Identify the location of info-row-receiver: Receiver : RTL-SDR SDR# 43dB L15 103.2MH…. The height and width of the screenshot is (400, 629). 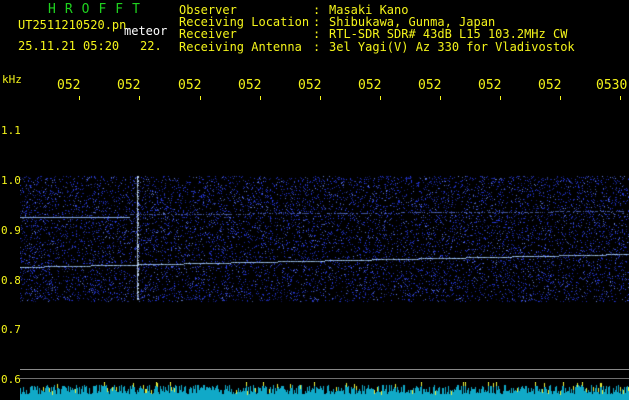
(377, 34).